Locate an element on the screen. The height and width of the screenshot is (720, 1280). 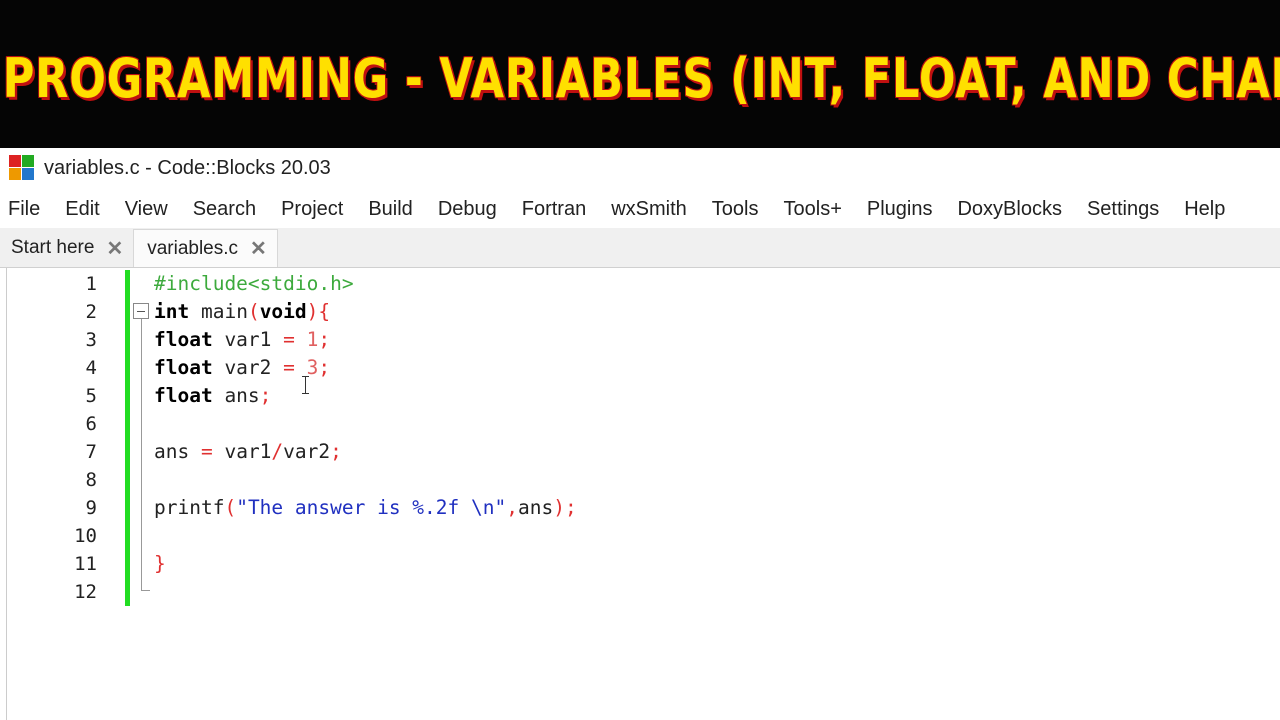
tab-label: variables.c is located at coordinates (193, 248).